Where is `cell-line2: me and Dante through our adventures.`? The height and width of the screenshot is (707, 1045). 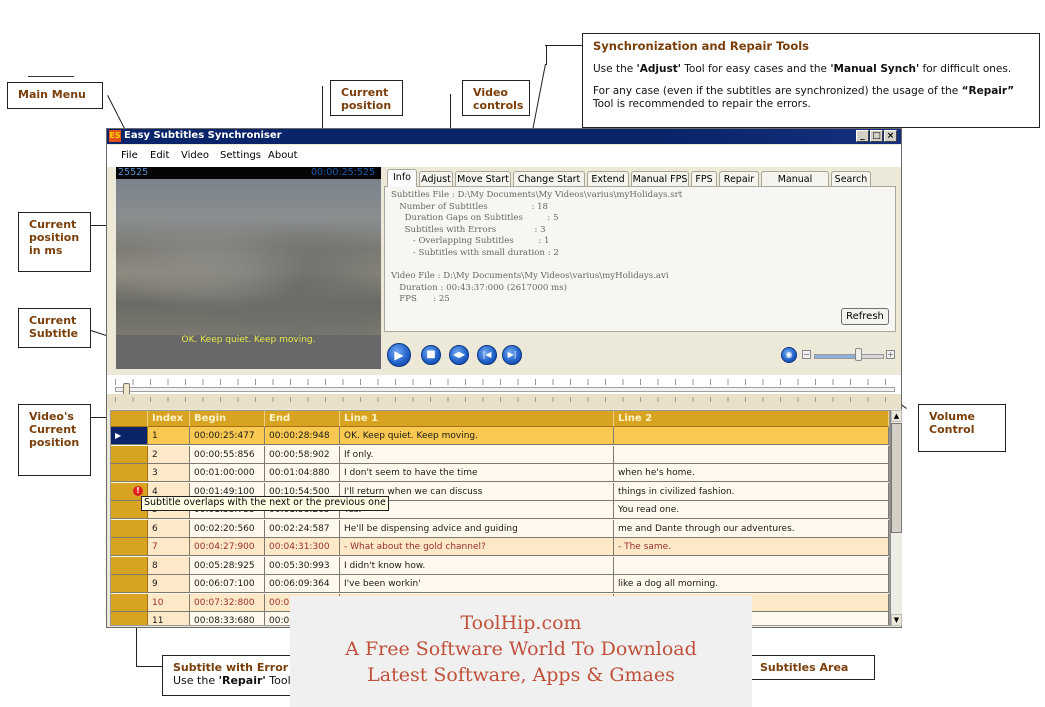
cell-line2: me and Dante through our adventures. is located at coordinates (751, 528).